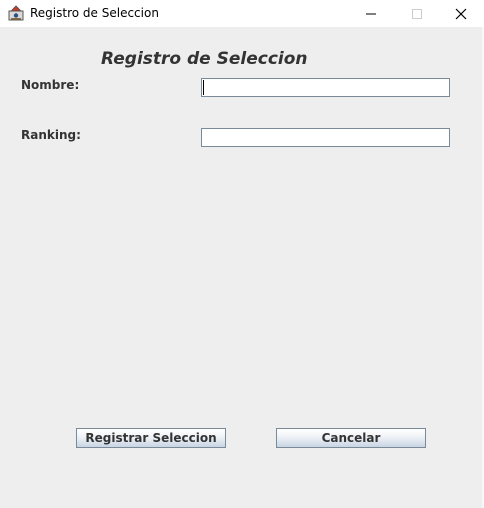  Describe the element at coordinates (204, 59) in the screenshot. I see `form-heading: Registro de Seleccion` at that location.